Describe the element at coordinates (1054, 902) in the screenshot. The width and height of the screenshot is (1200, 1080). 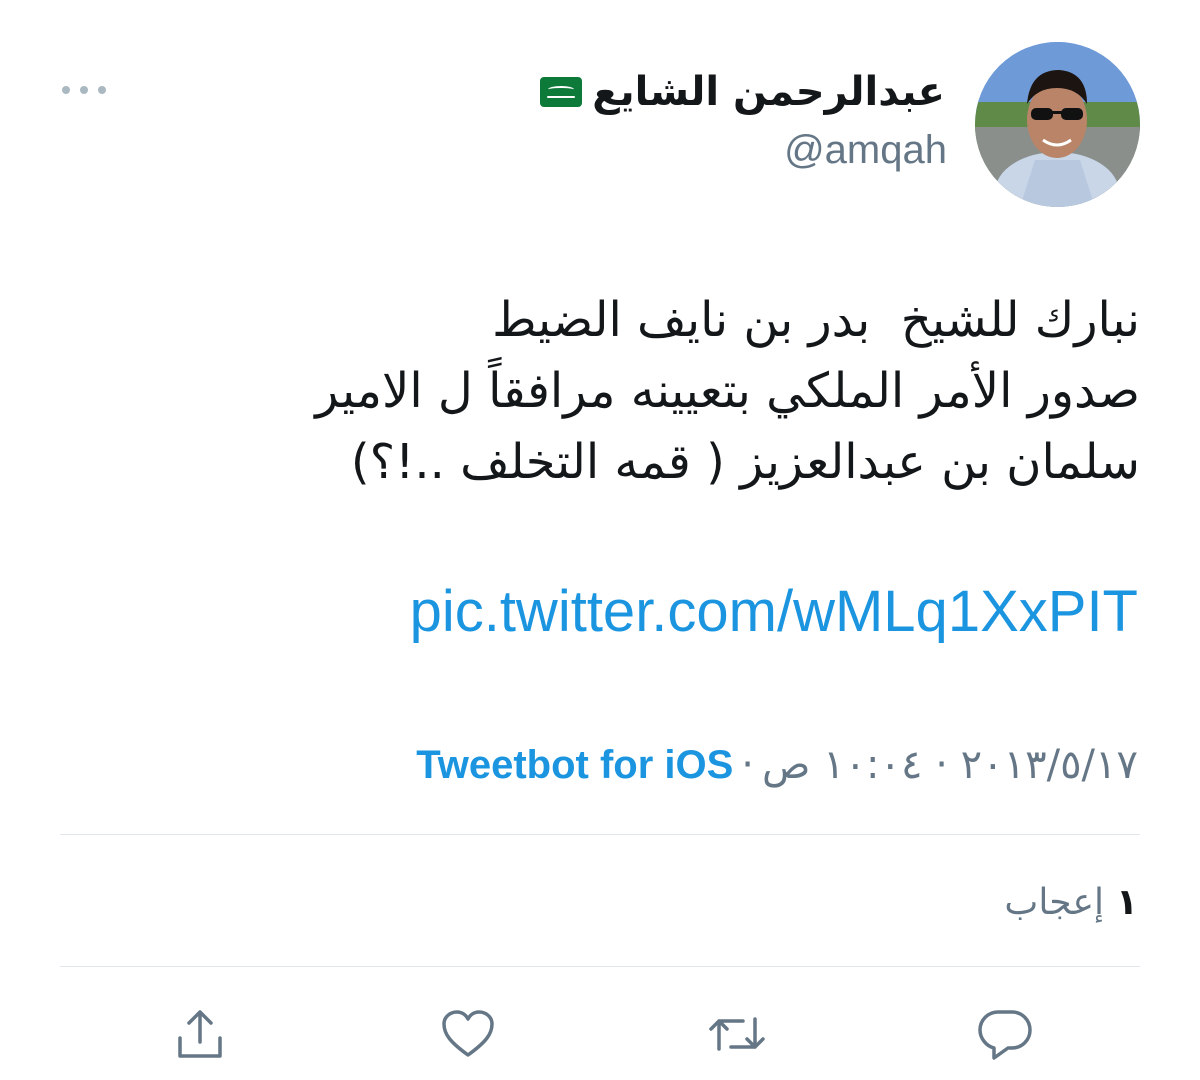
I see `likes-label: إعجاب` at that location.